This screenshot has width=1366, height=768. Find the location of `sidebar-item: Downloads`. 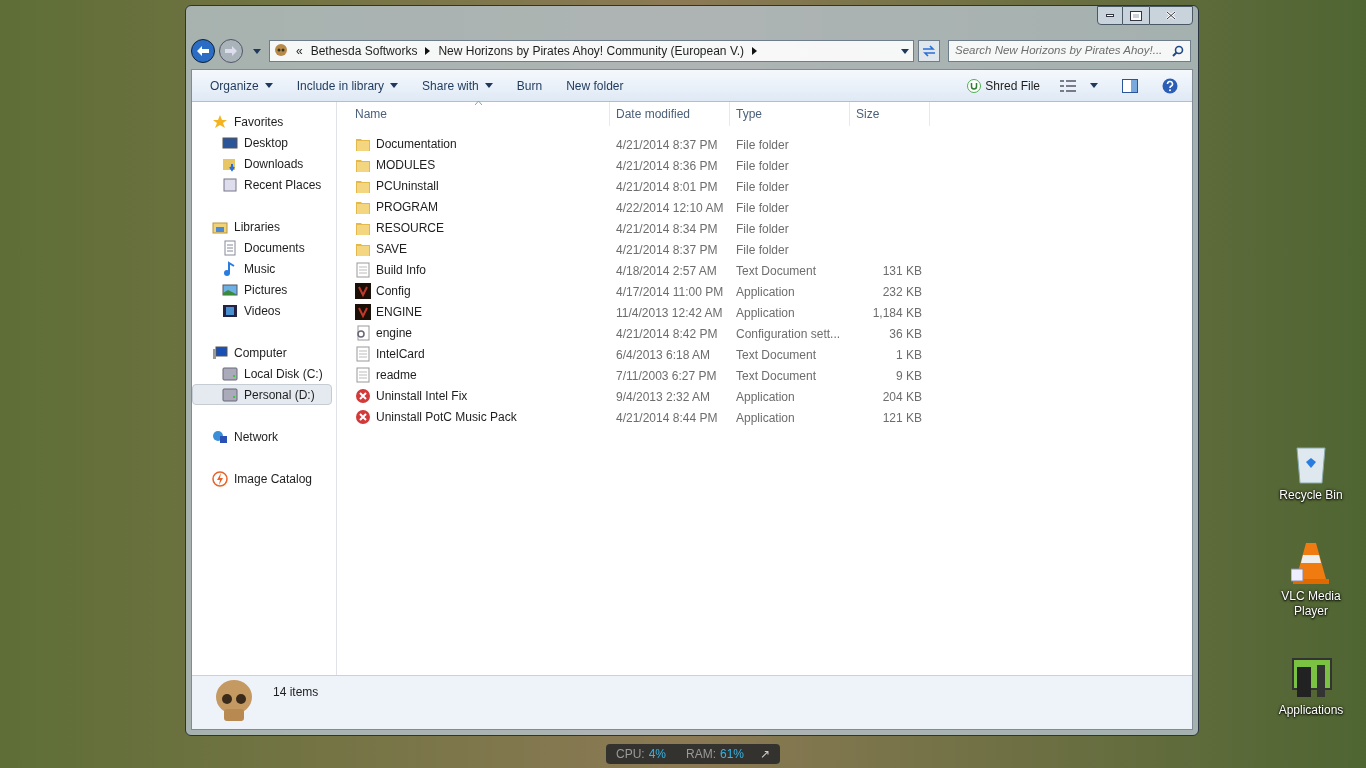

sidebar-item: Downloads is located at coordinates (262, 163).